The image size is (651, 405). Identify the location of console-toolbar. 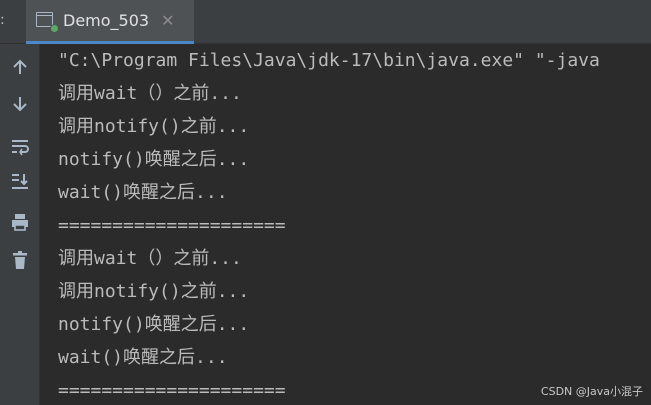
(20, 224).